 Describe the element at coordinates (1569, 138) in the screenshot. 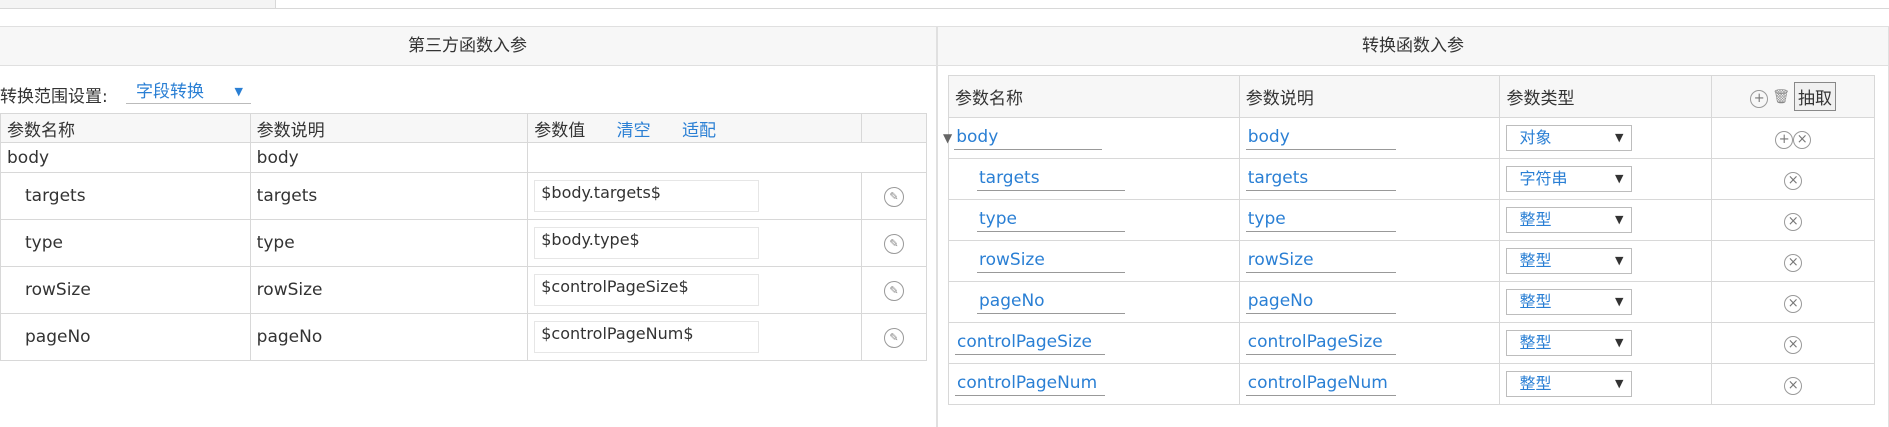

I see `type-select: 对象 ▼` at that location.